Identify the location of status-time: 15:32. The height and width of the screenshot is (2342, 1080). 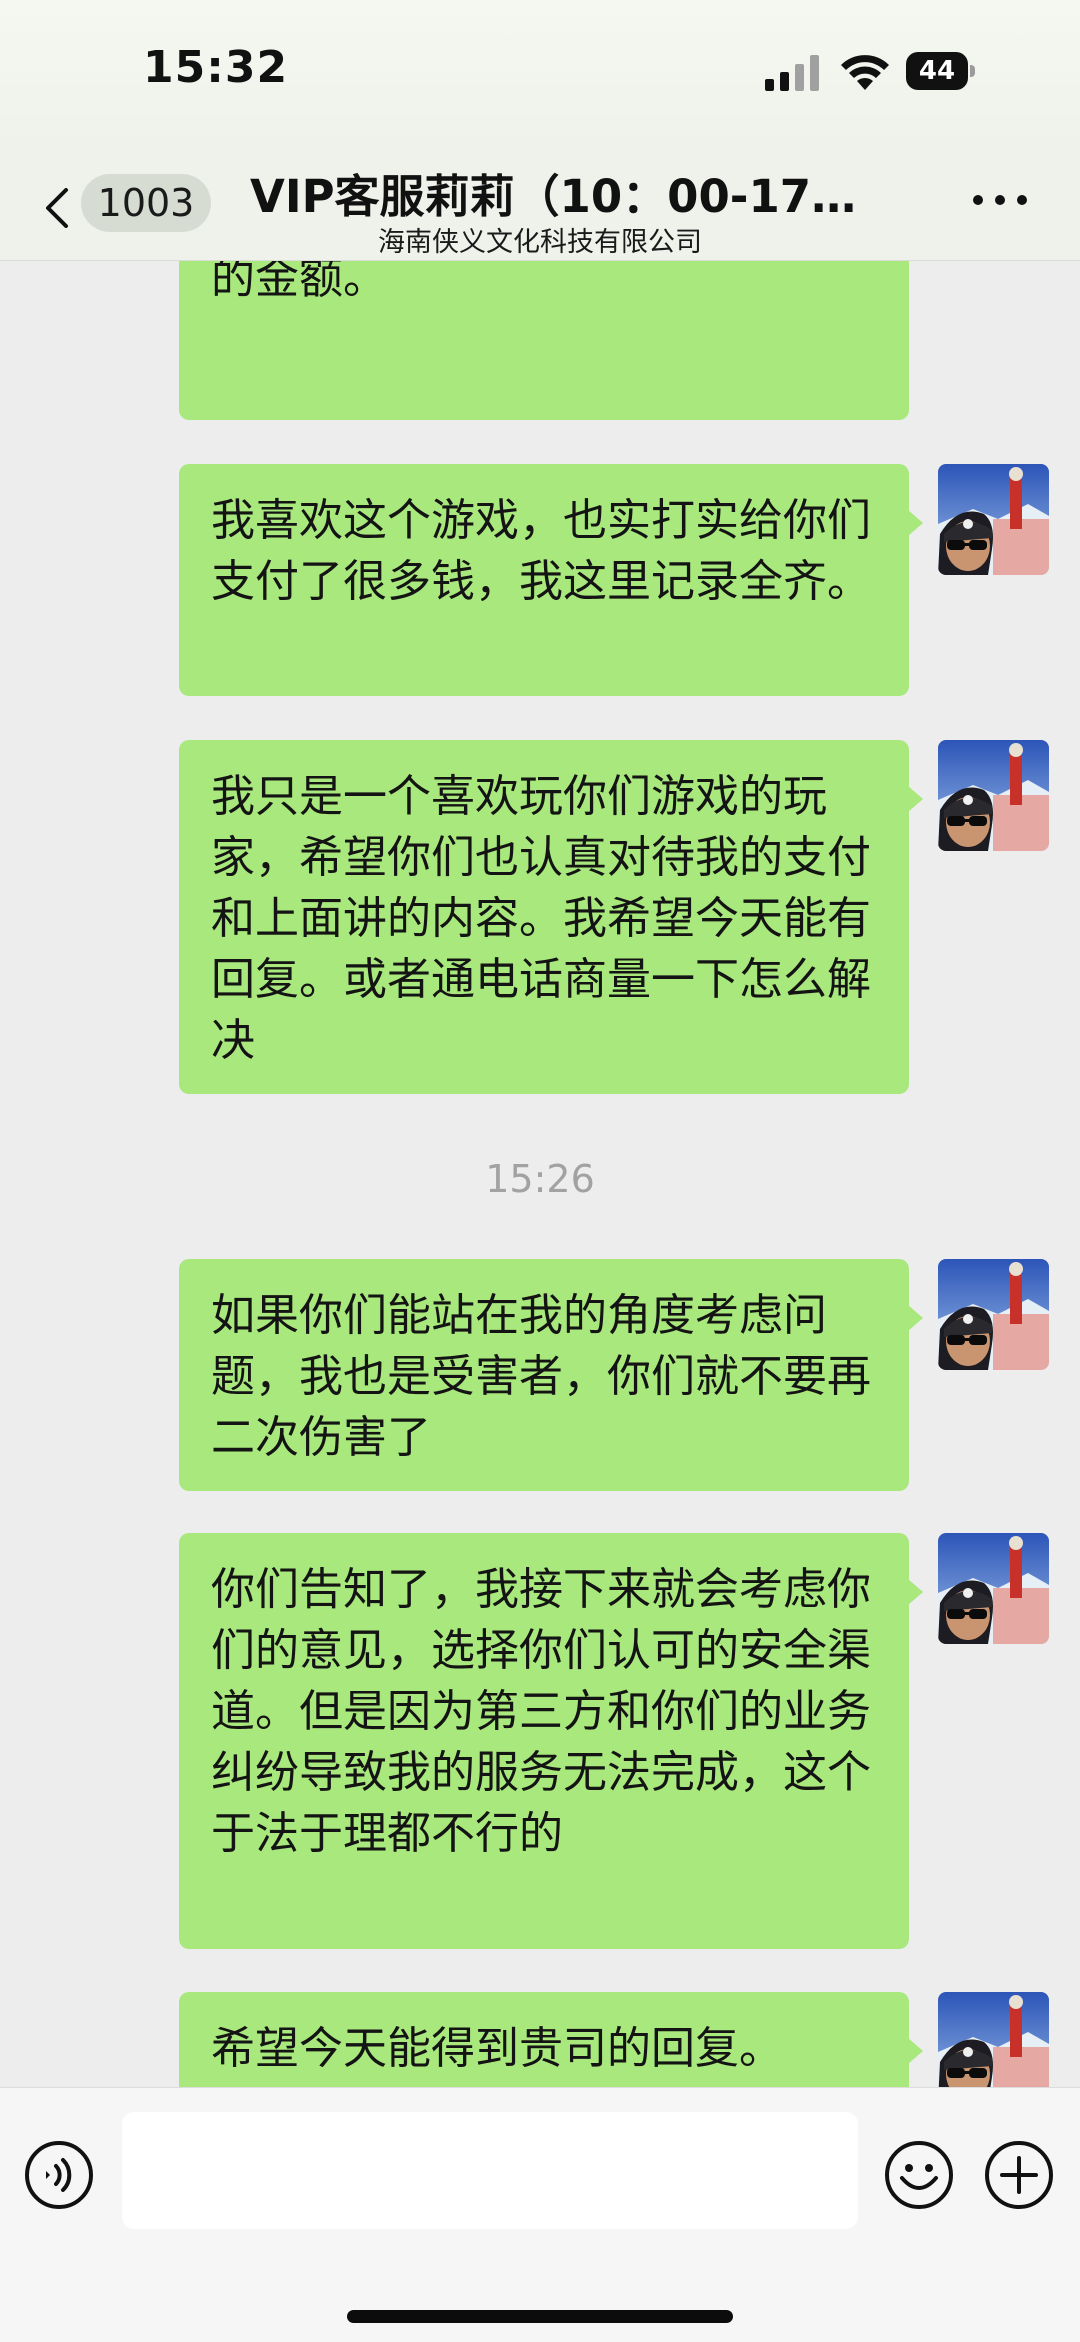
(216, 67).